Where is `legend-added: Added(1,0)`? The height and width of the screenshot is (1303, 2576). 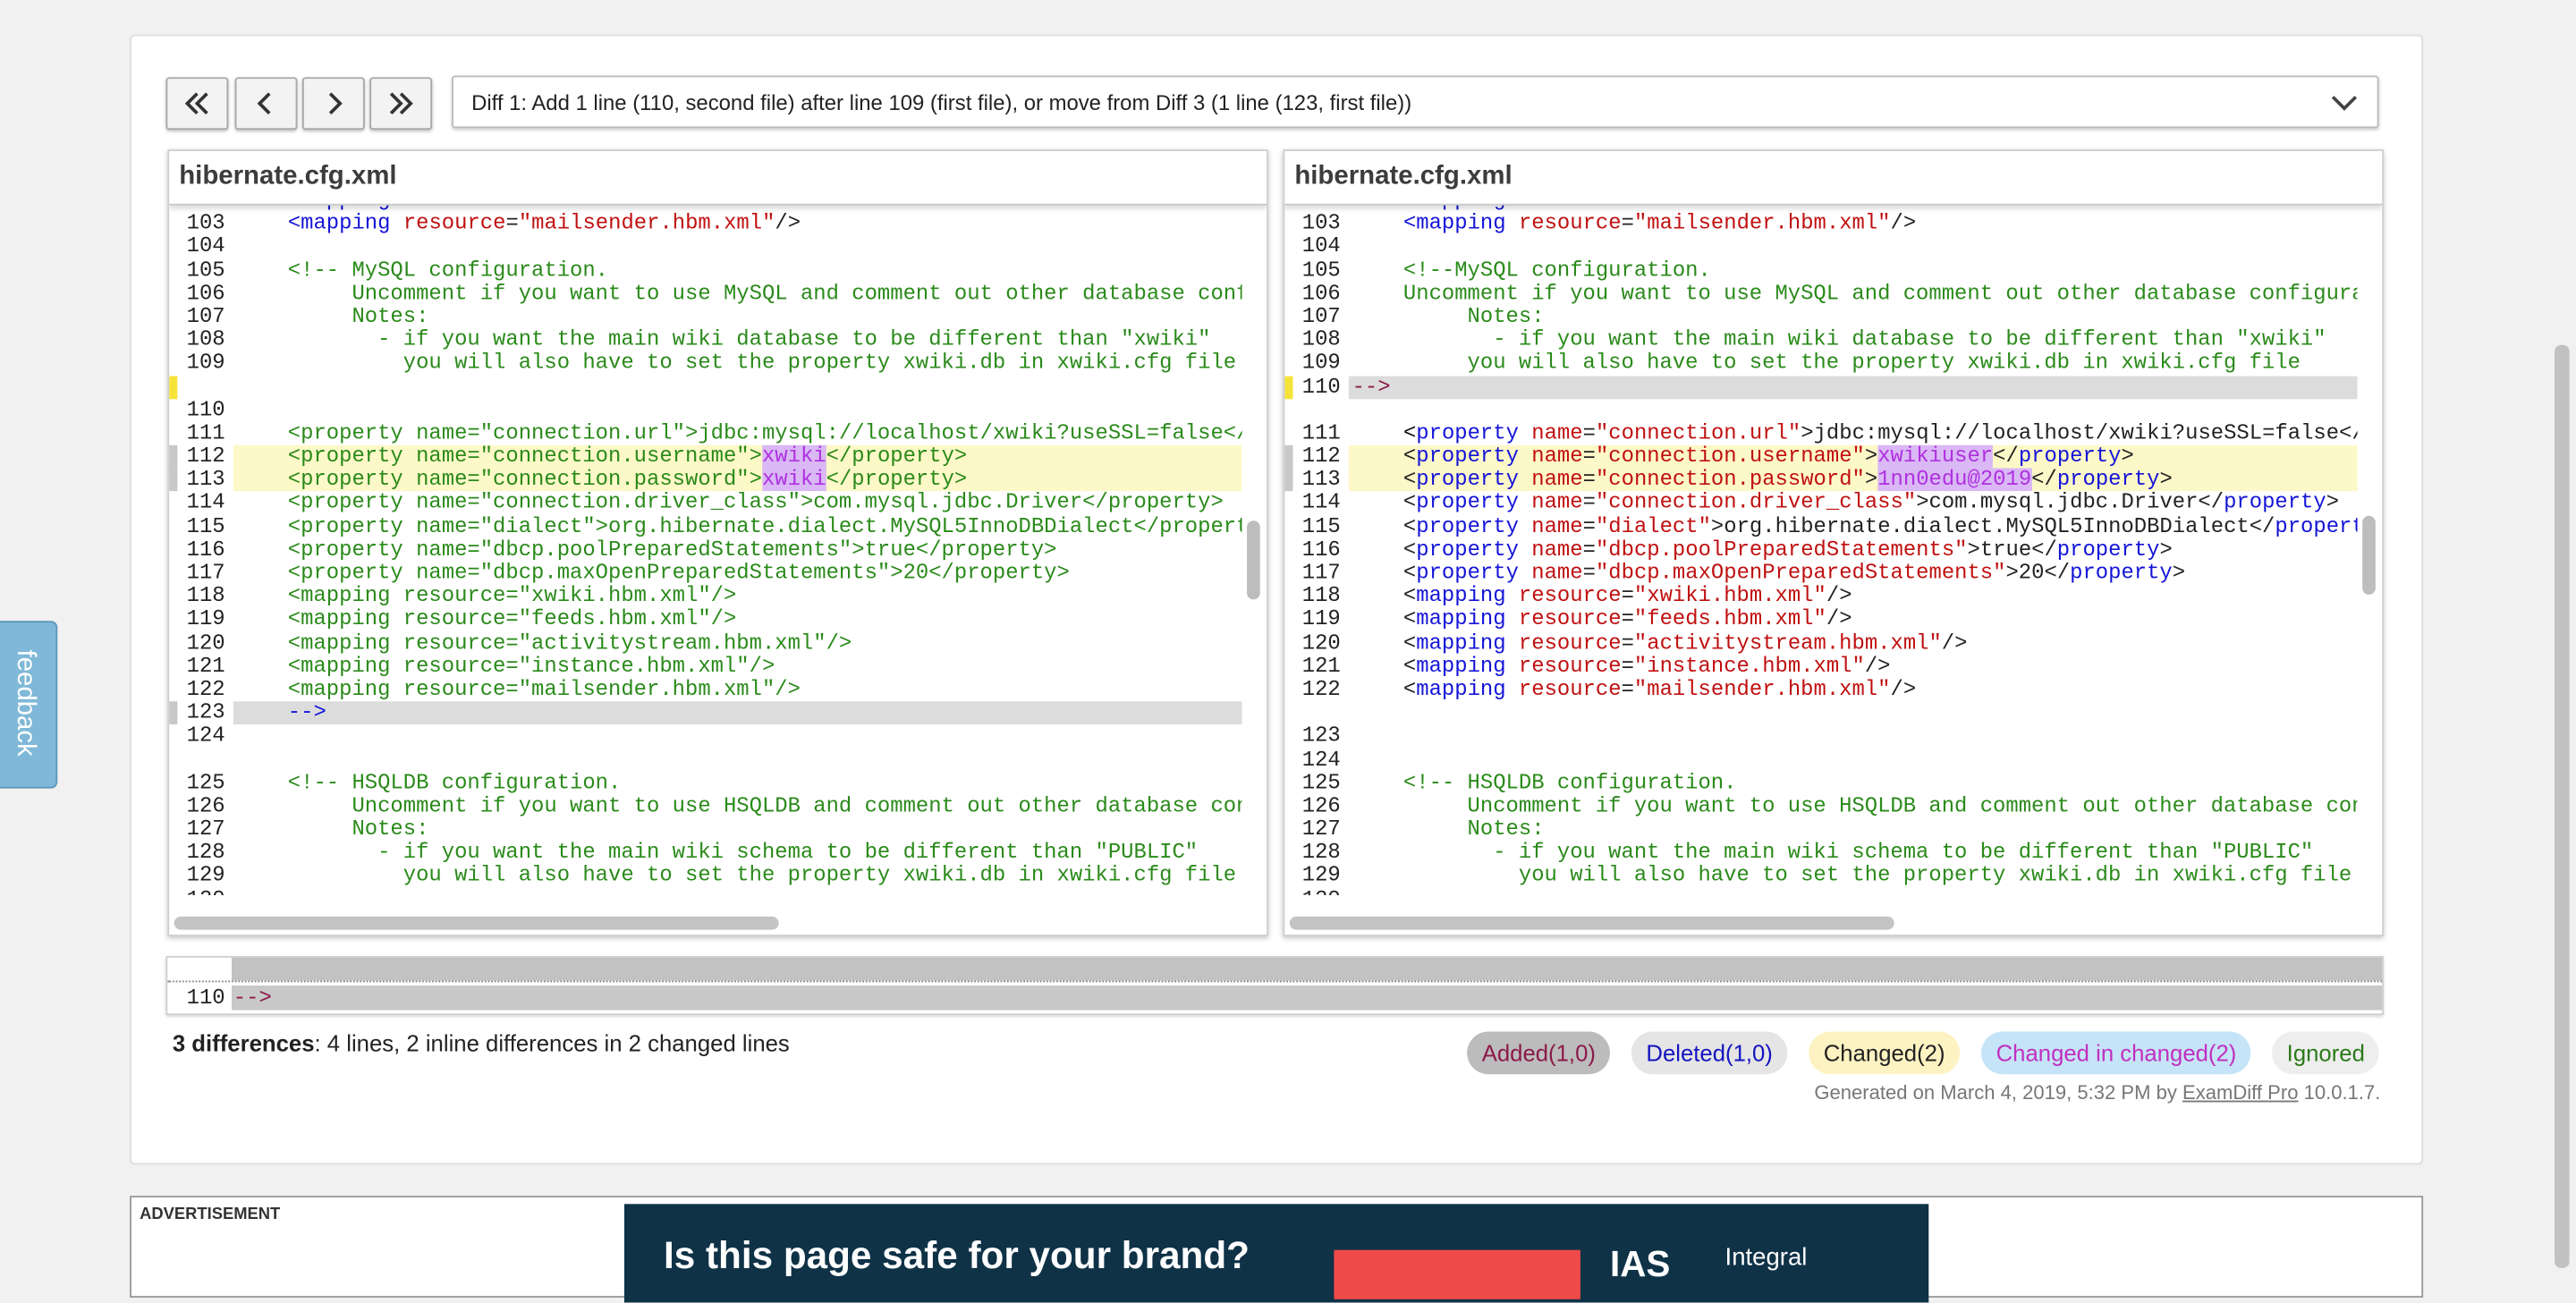
legend-added: Added(1,0) is located at coordinates (1539, 1053).